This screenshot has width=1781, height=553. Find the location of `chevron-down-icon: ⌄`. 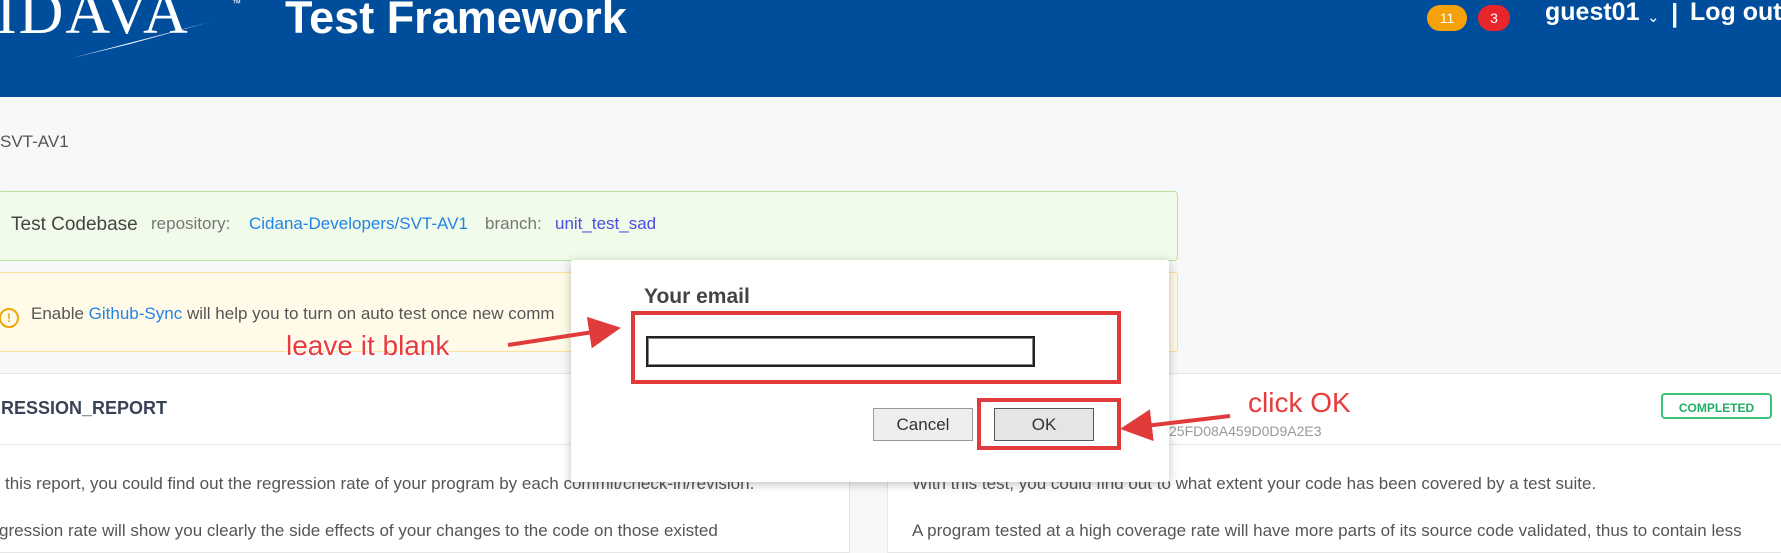

chevron-down-icon: ⌄ is located at coordinates (1653, 17).